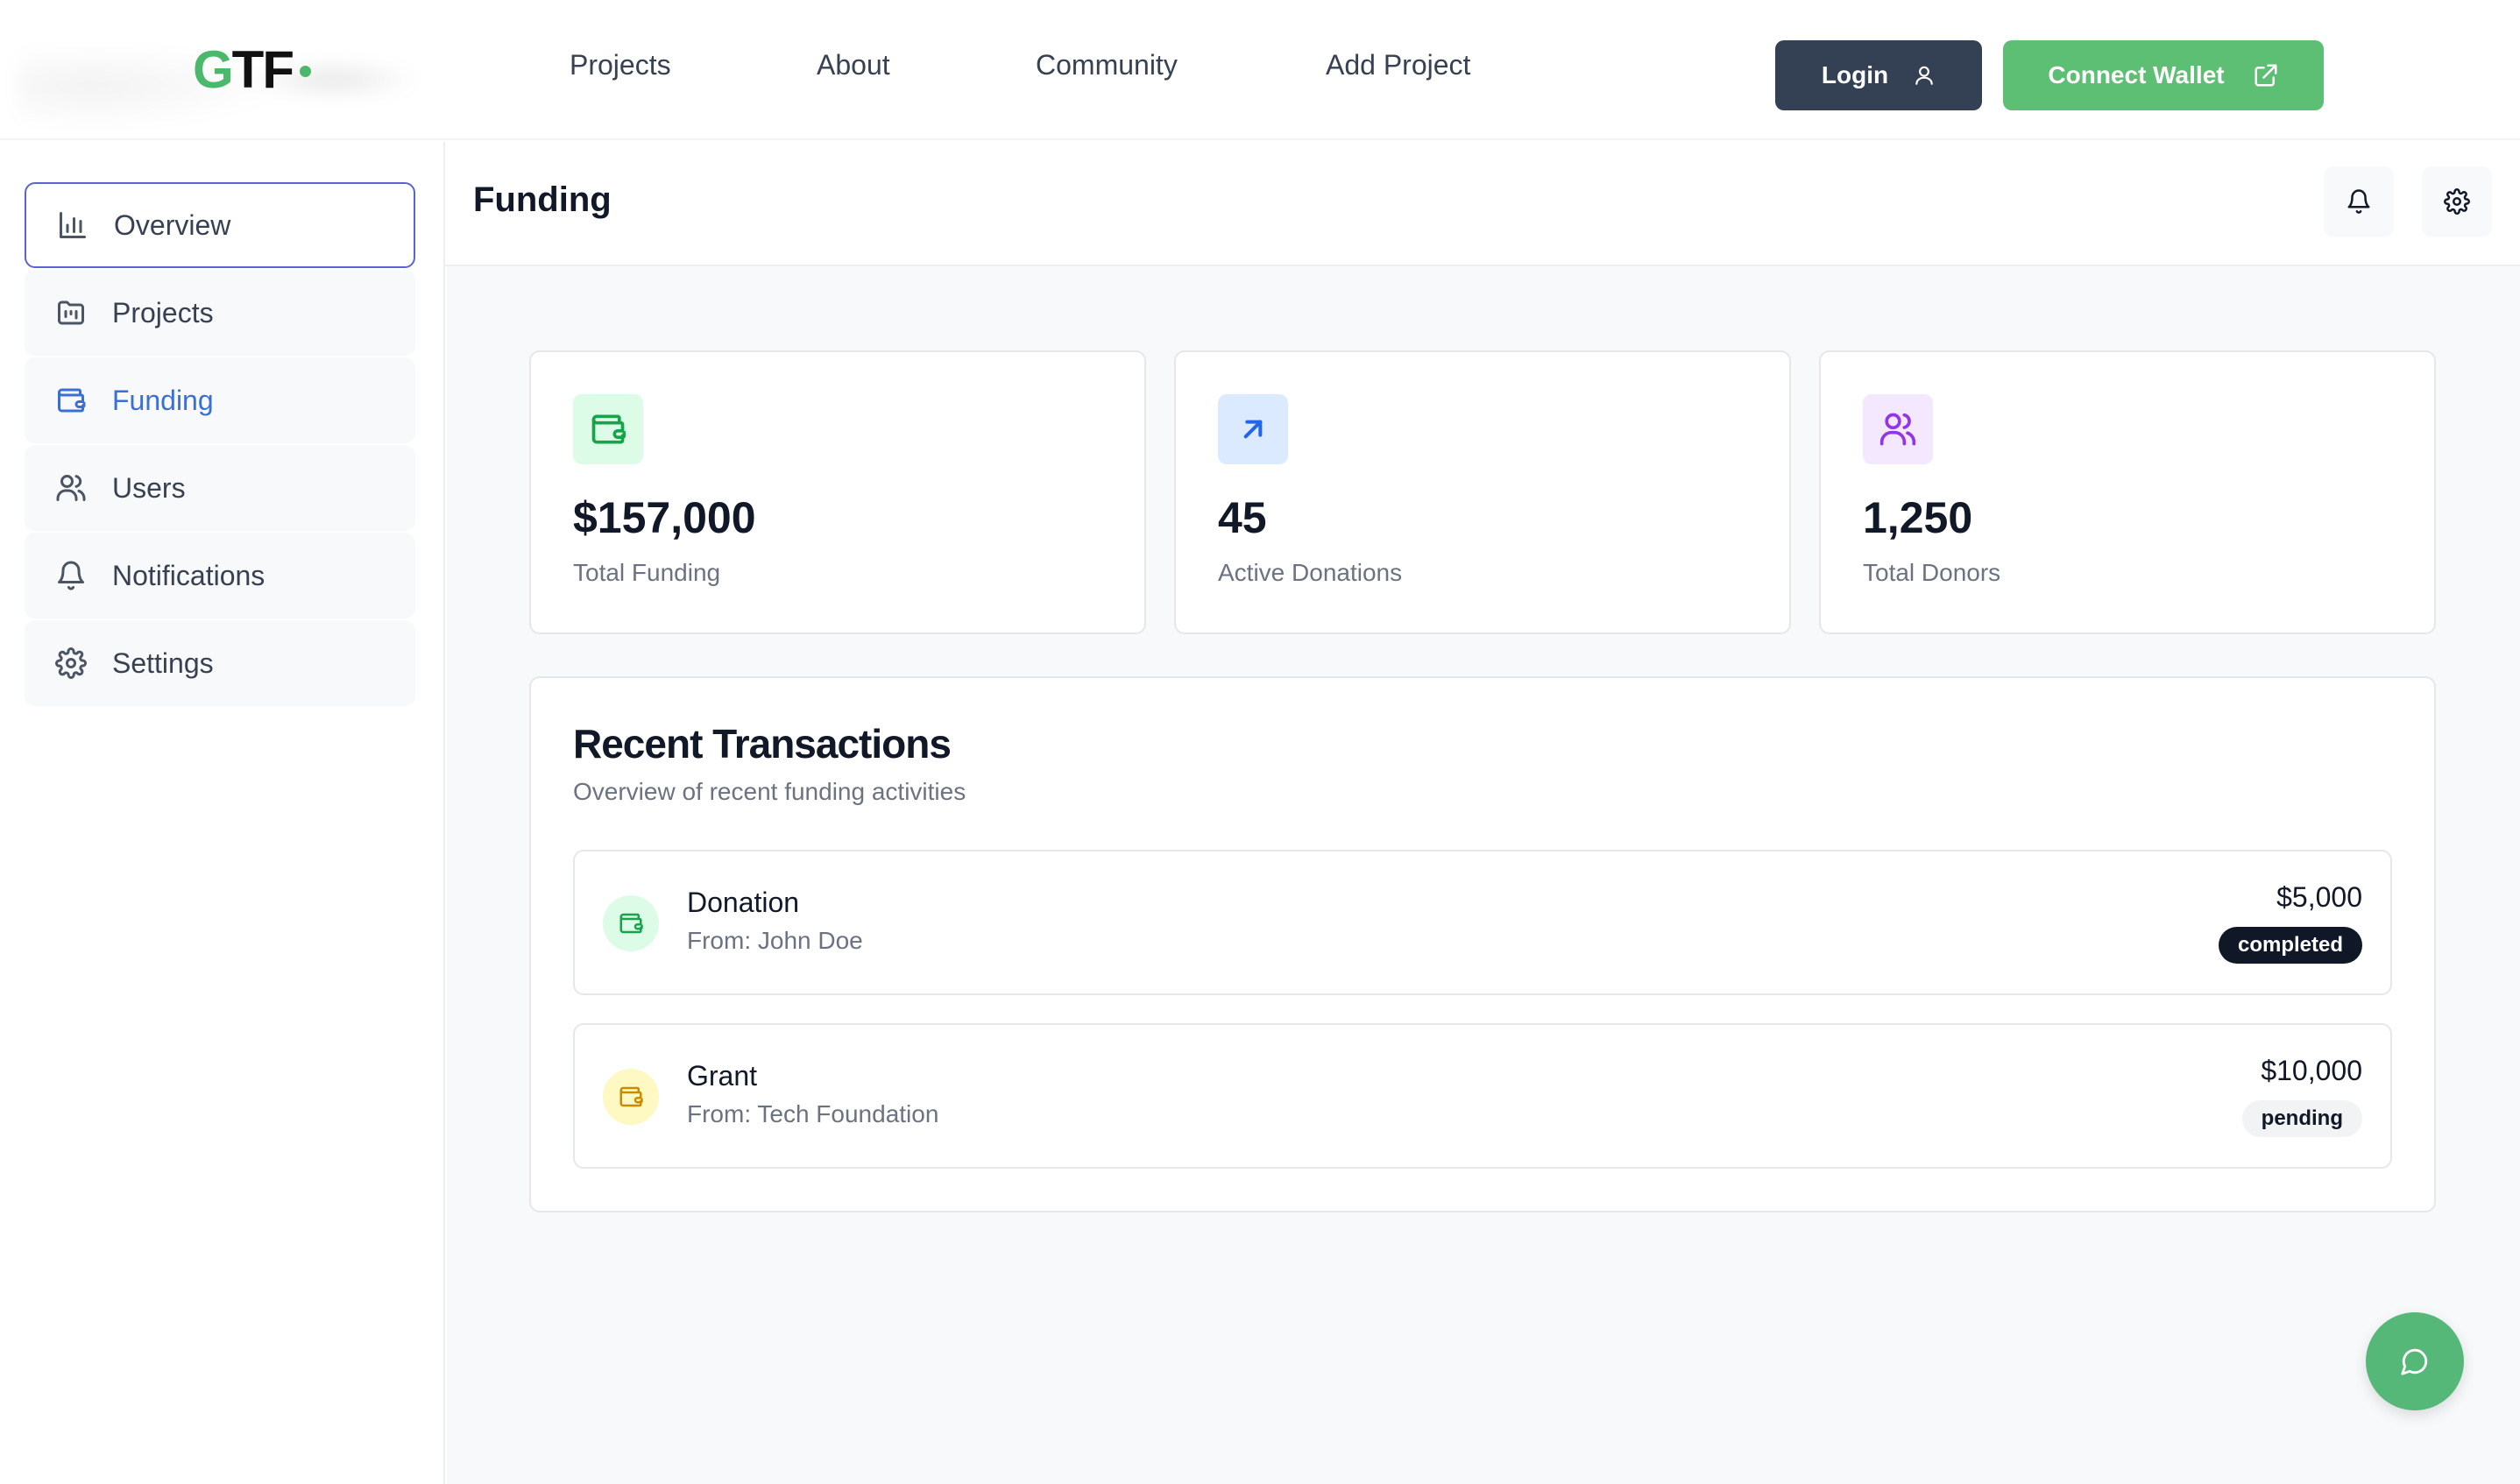 This screenshot has height=1484, width=2520. What do you see at coordinates (2266, 75) in the screenshot?
I see `external-link-icon` at bounding box center [2266, 75].